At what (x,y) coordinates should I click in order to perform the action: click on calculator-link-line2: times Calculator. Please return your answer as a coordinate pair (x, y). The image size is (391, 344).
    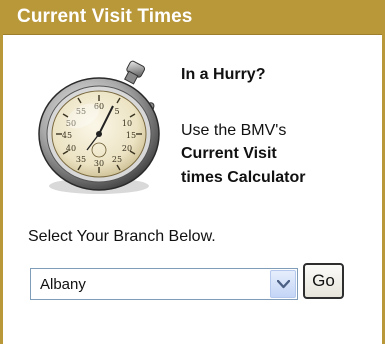
    Looking at the image, I should click on (243, 178).